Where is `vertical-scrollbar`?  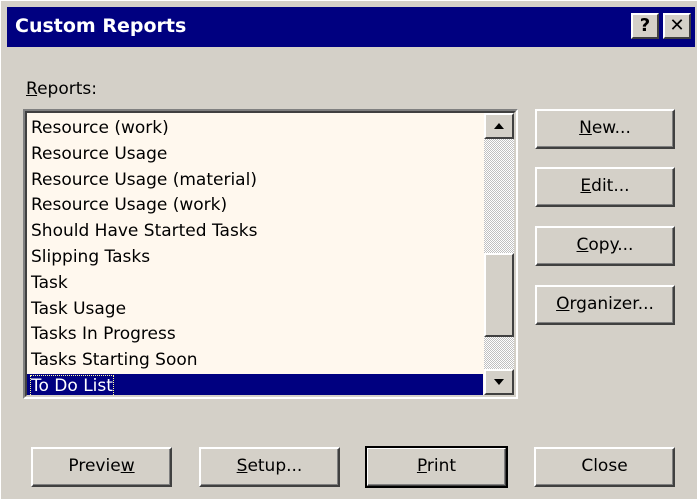 vertical-scrollbar is located at coordinates (499, 254).